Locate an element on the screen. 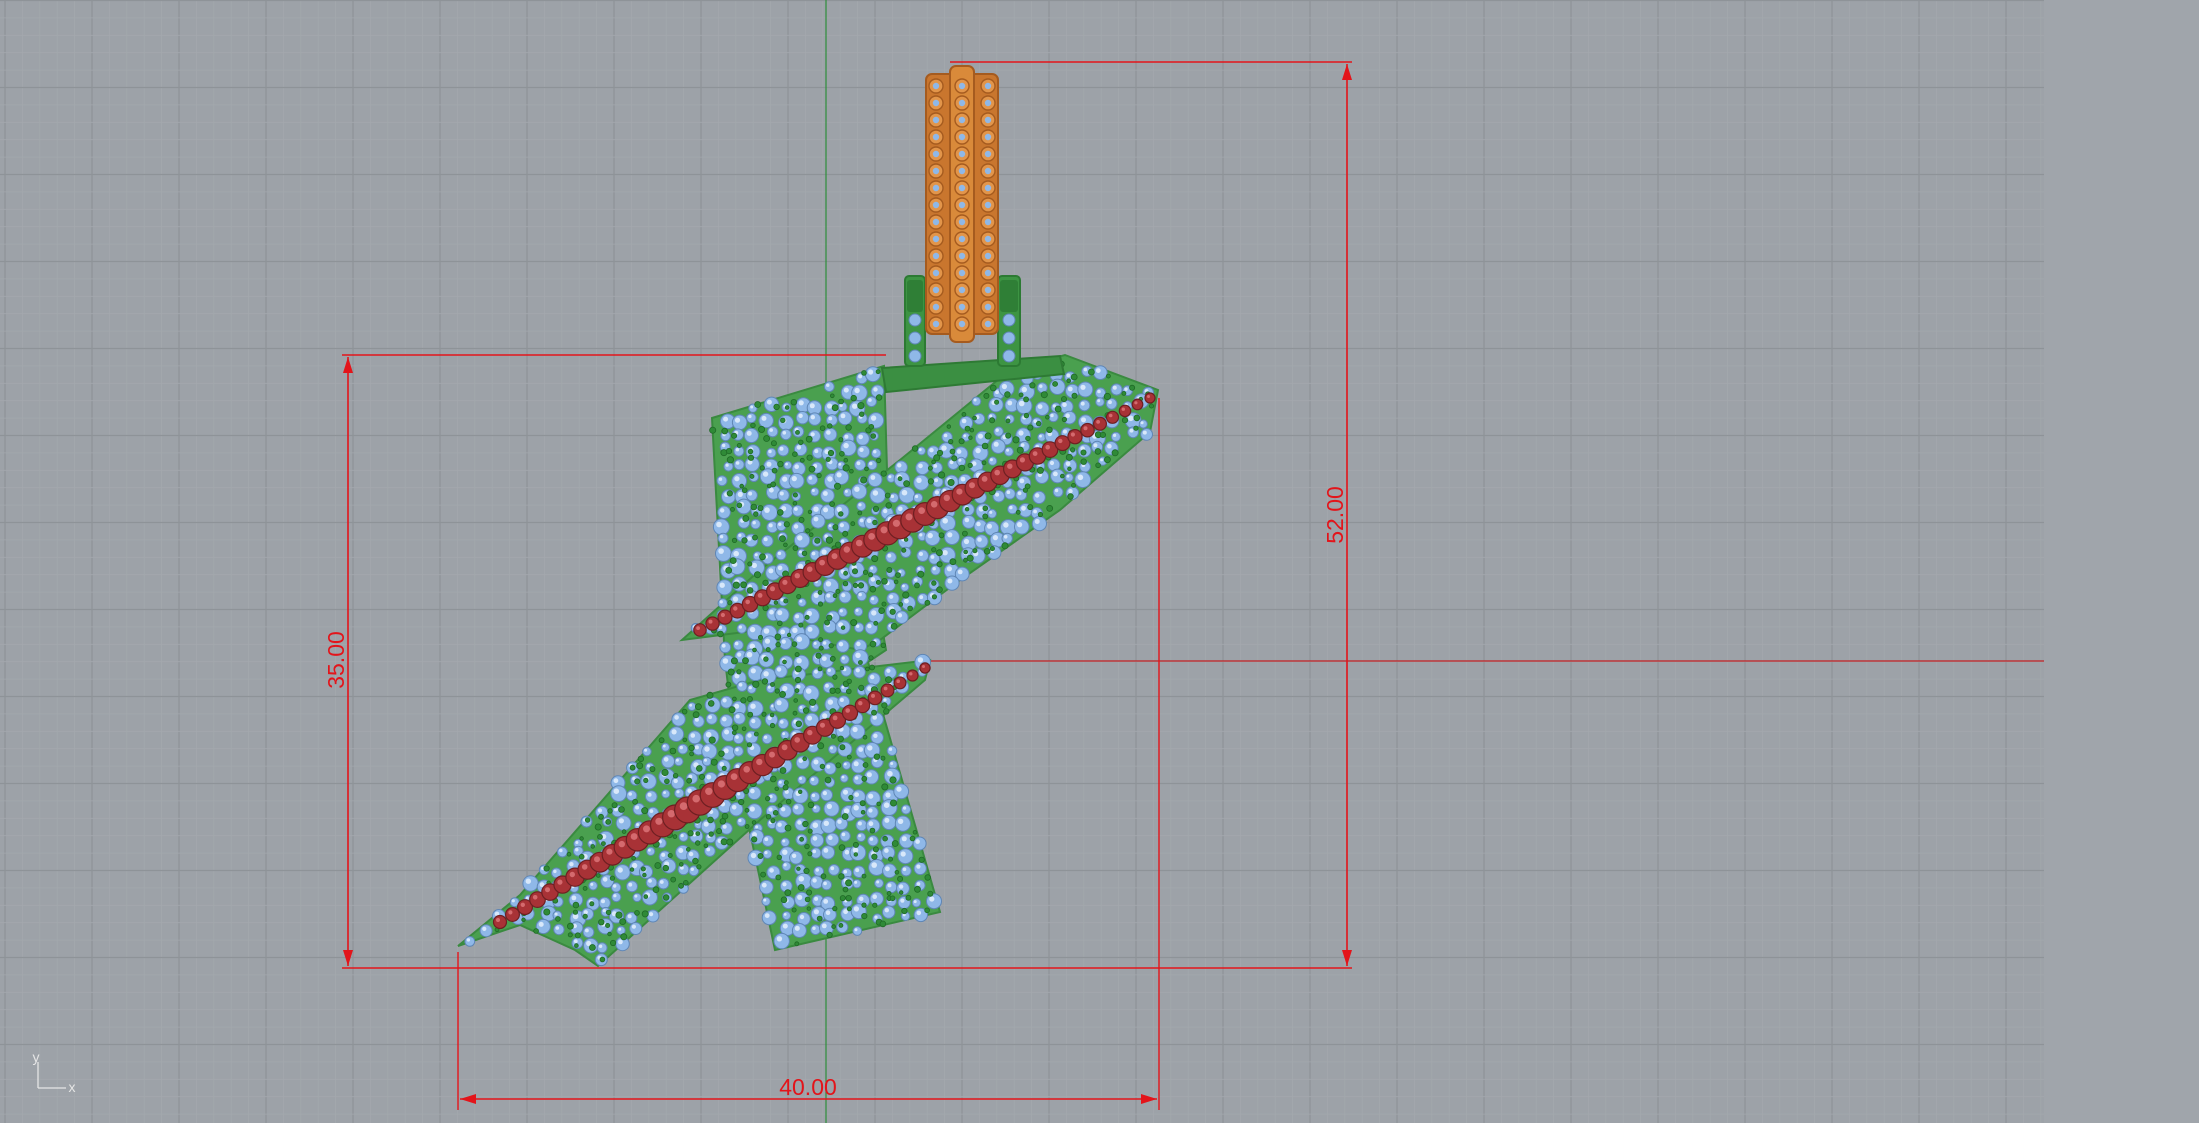 This screenshot has width=2199, height=1123. dimension-label-left-height: 35.00 is located at coordinates (336, 660).